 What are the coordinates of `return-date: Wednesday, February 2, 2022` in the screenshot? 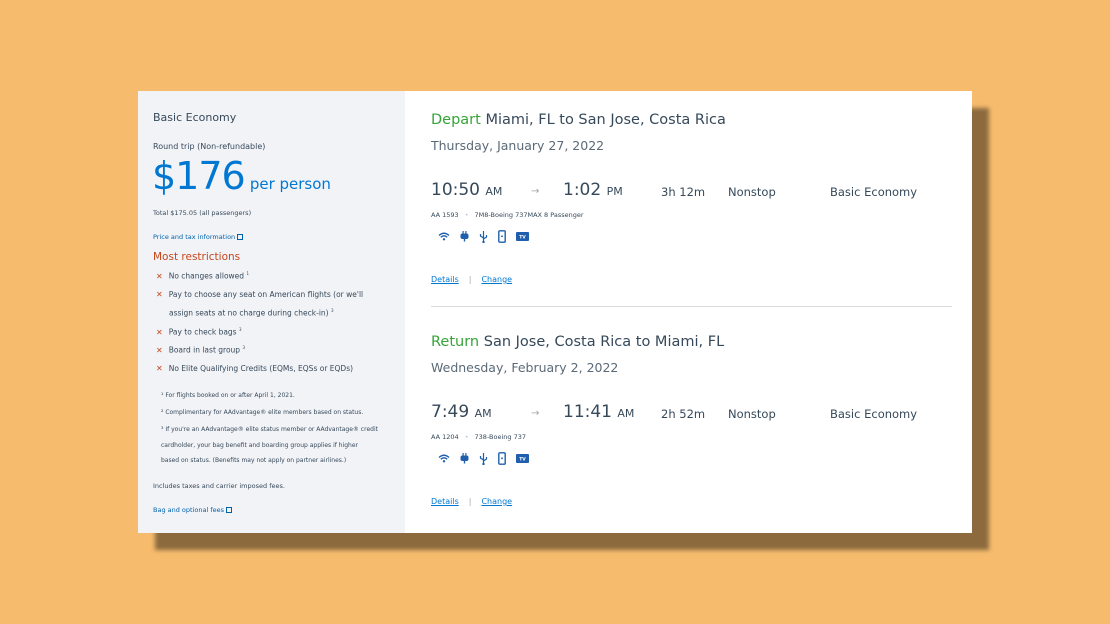 It's located at (525, 367).